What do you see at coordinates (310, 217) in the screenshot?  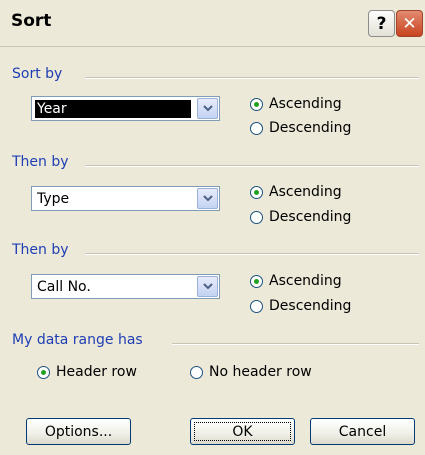 I see `then-by-descending-label-1: Descending` at bounding box center [310, 217].